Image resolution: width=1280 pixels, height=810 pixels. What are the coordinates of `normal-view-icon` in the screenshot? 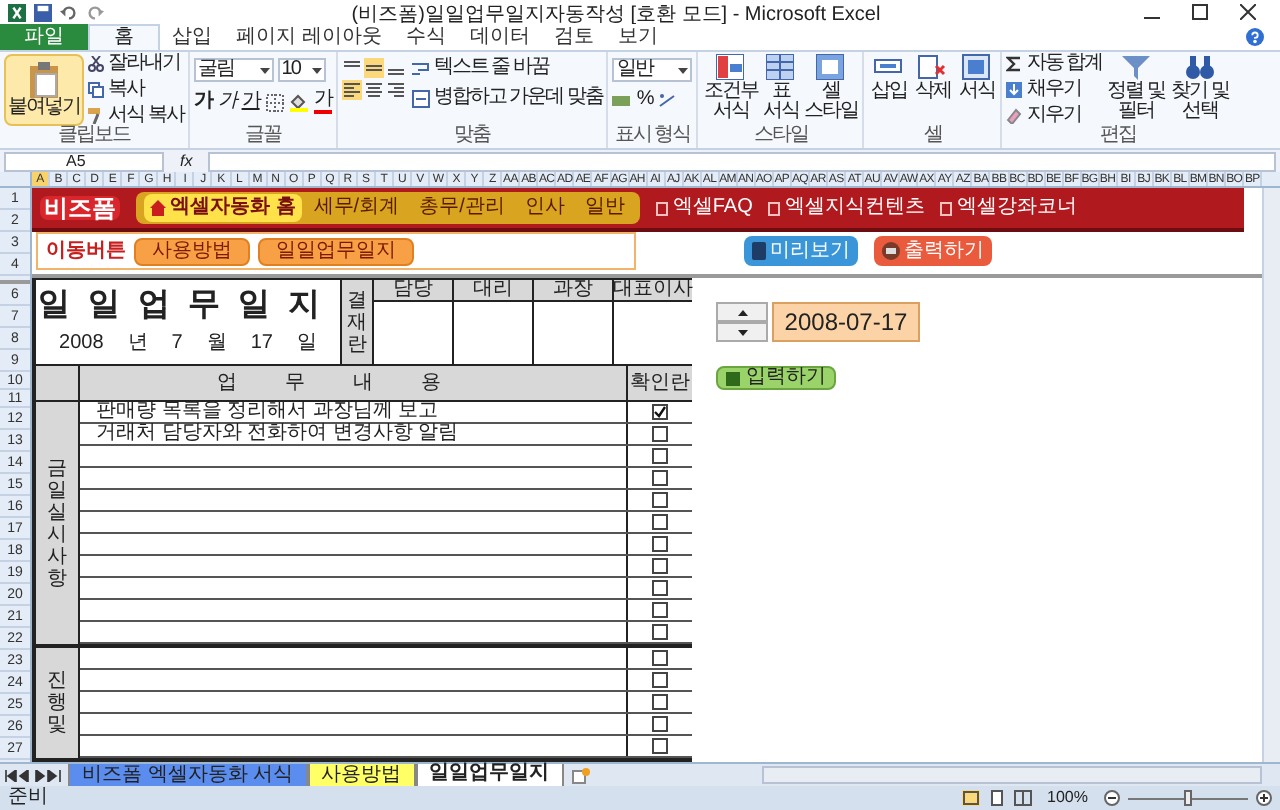 It's located at (970, 798).